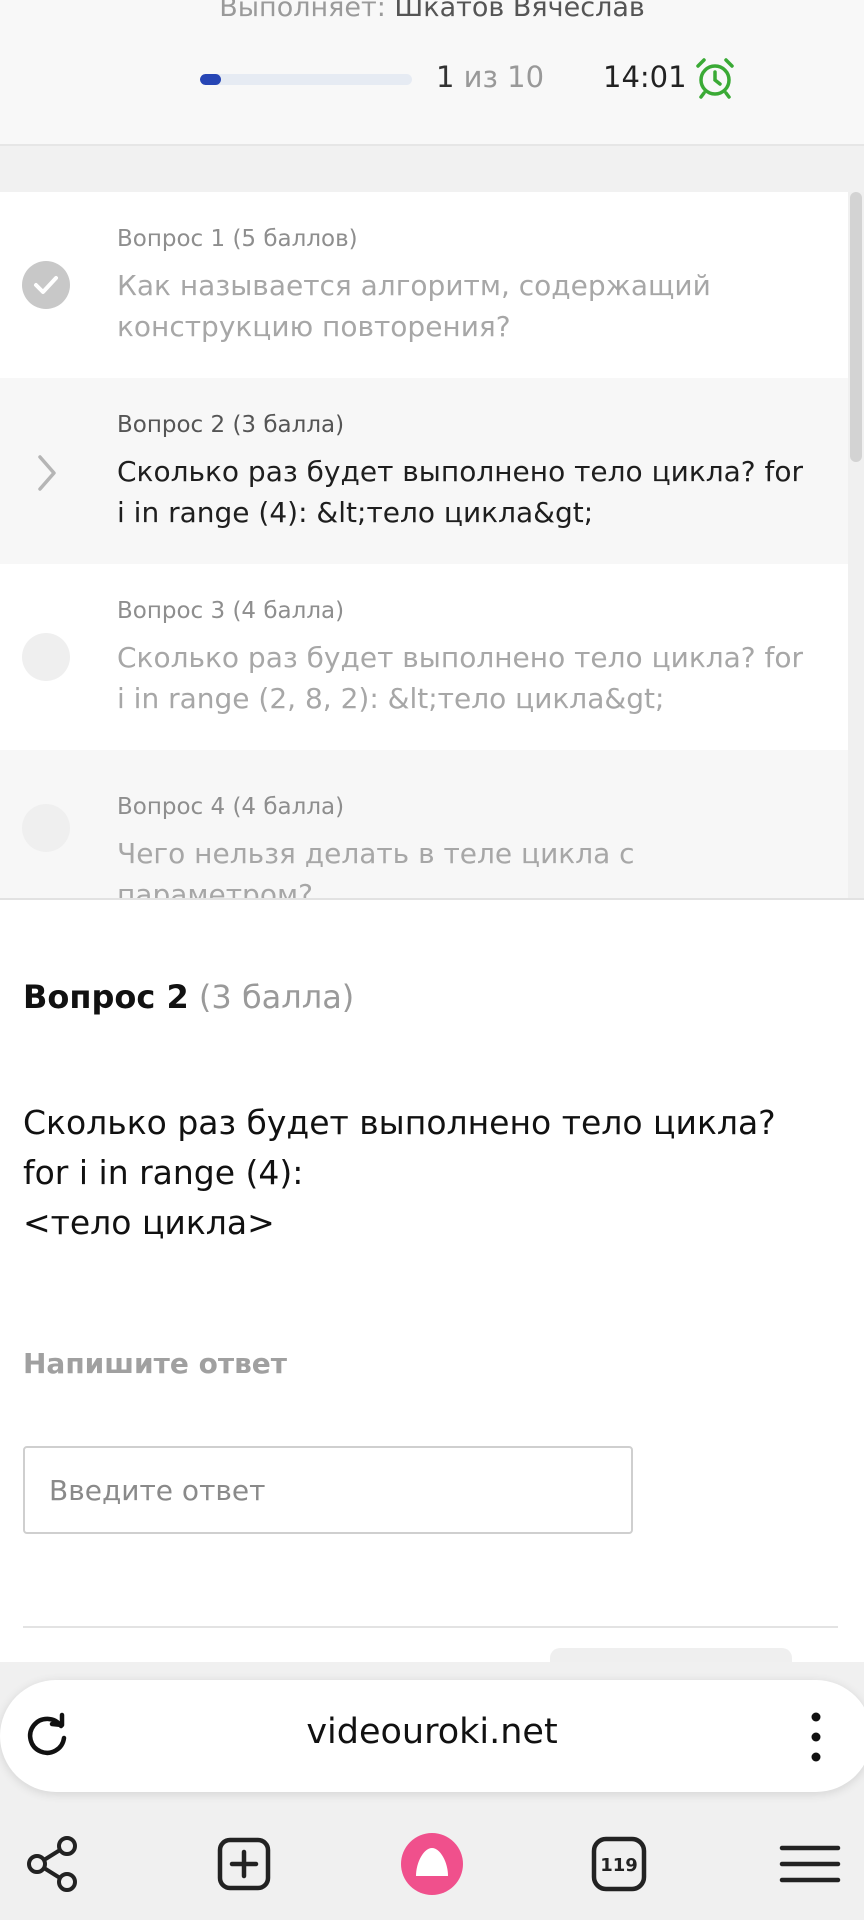 The height and width of the screenshot is (1920, 864). What do you see at coordinates (231, 425) in the screenshot?
I see `question-2-head: Вопрос 2 (3 балла)` at bounding box center [231, 425].